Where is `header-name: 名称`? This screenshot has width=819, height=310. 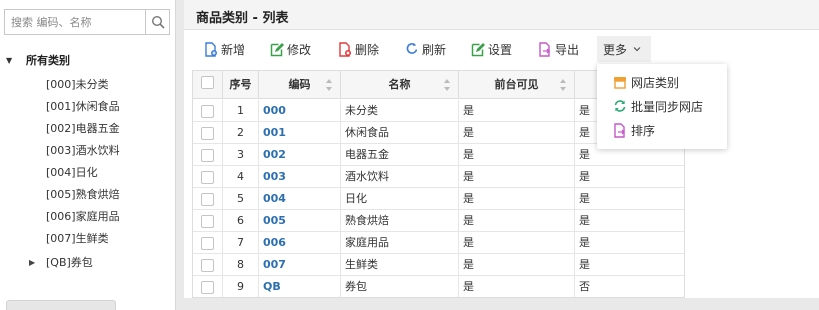 header-name: 名称 is located at coordinates (400, 85).